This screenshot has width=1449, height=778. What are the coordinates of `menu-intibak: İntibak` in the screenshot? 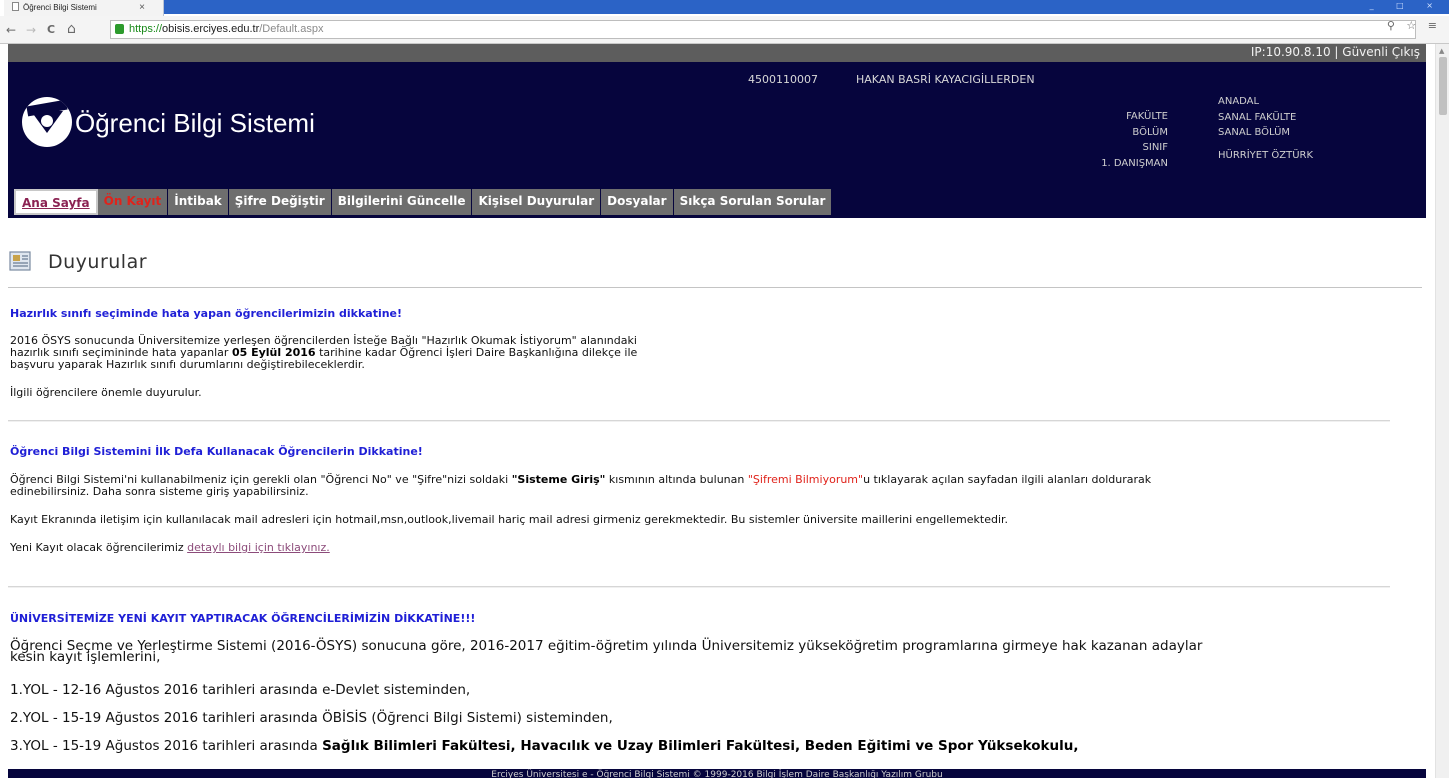 It's located at (198, 202).